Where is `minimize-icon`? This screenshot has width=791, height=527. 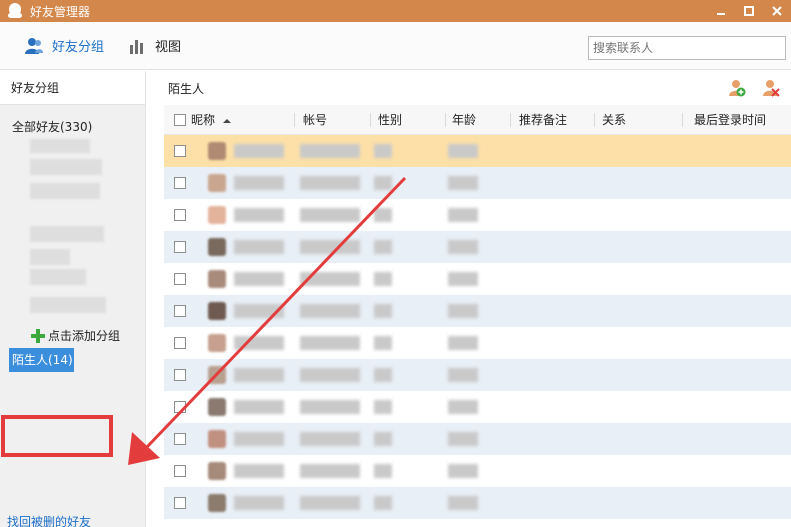 minimize-icon is located at coordinates (721, 14).